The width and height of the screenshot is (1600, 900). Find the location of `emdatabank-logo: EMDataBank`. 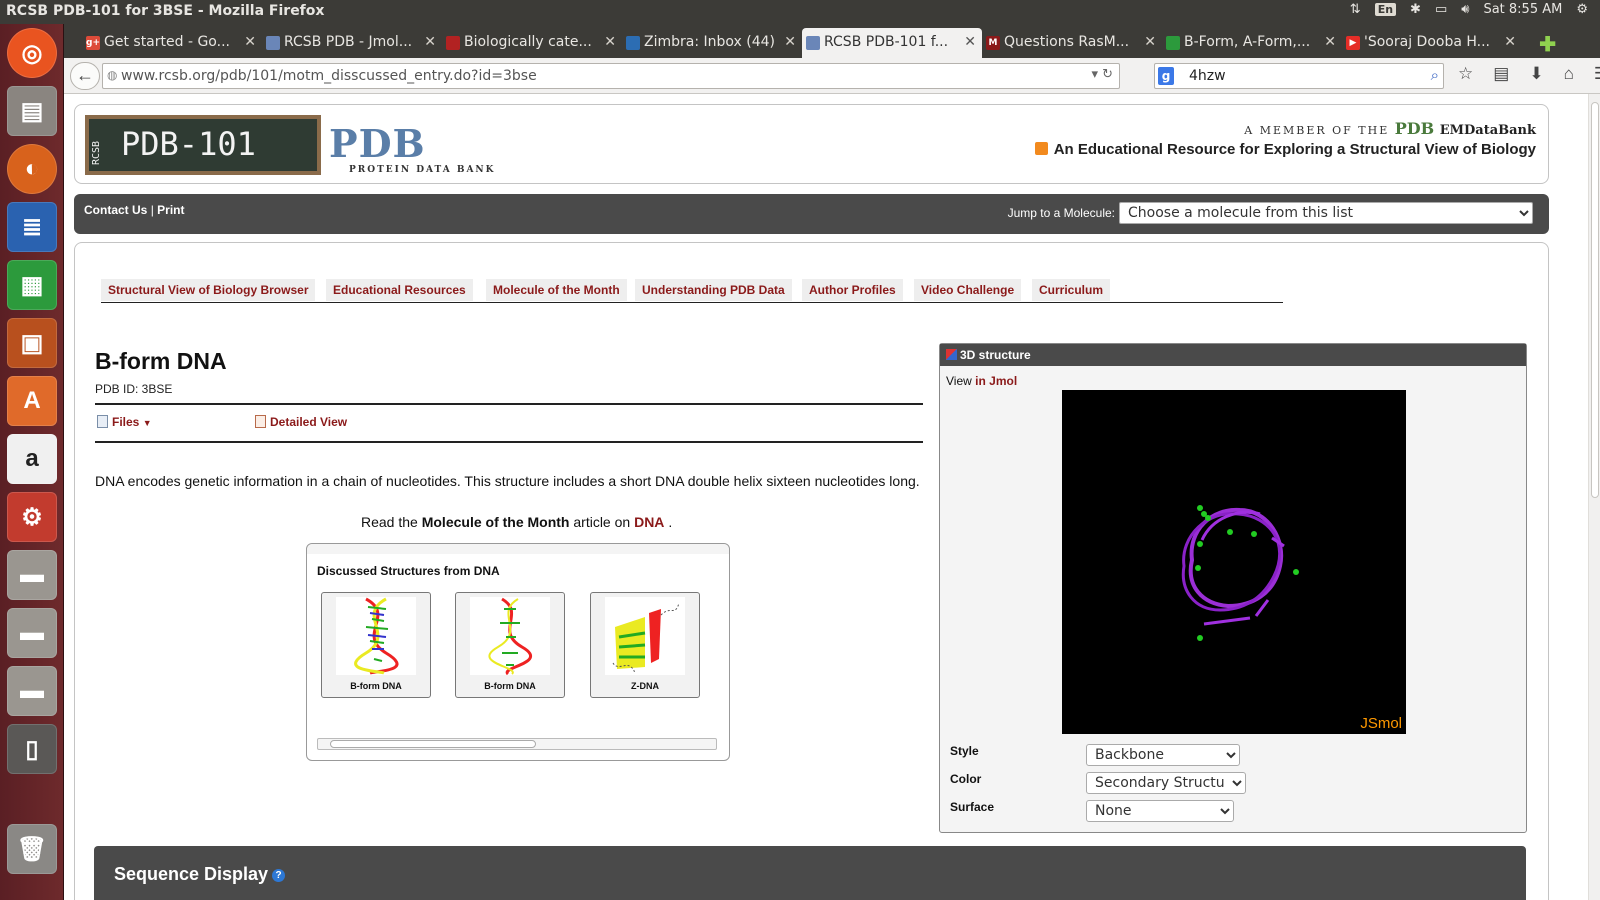

emdatabank-logo: EMDataBank is located at coordinates (1488, 130).